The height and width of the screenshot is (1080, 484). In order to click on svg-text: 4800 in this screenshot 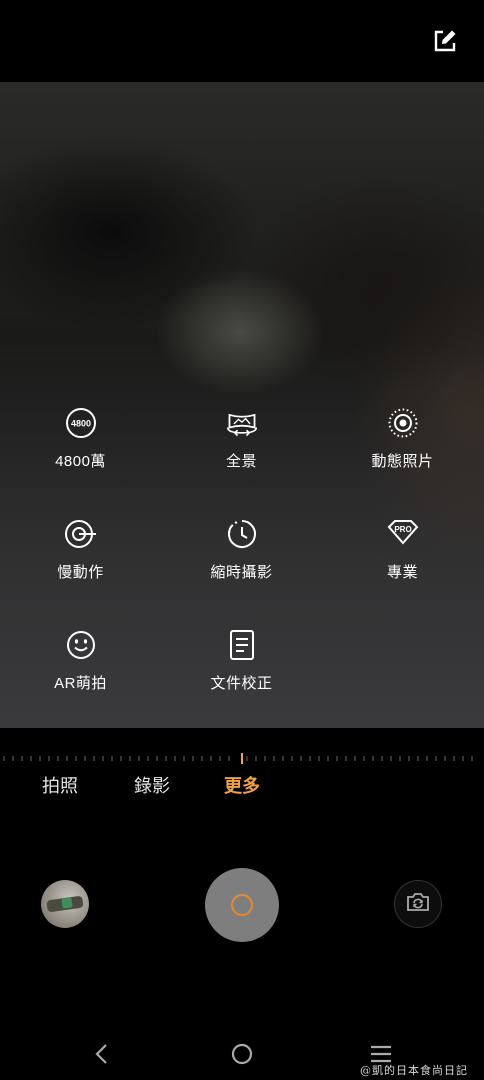, I will do `click(80, 424)`.